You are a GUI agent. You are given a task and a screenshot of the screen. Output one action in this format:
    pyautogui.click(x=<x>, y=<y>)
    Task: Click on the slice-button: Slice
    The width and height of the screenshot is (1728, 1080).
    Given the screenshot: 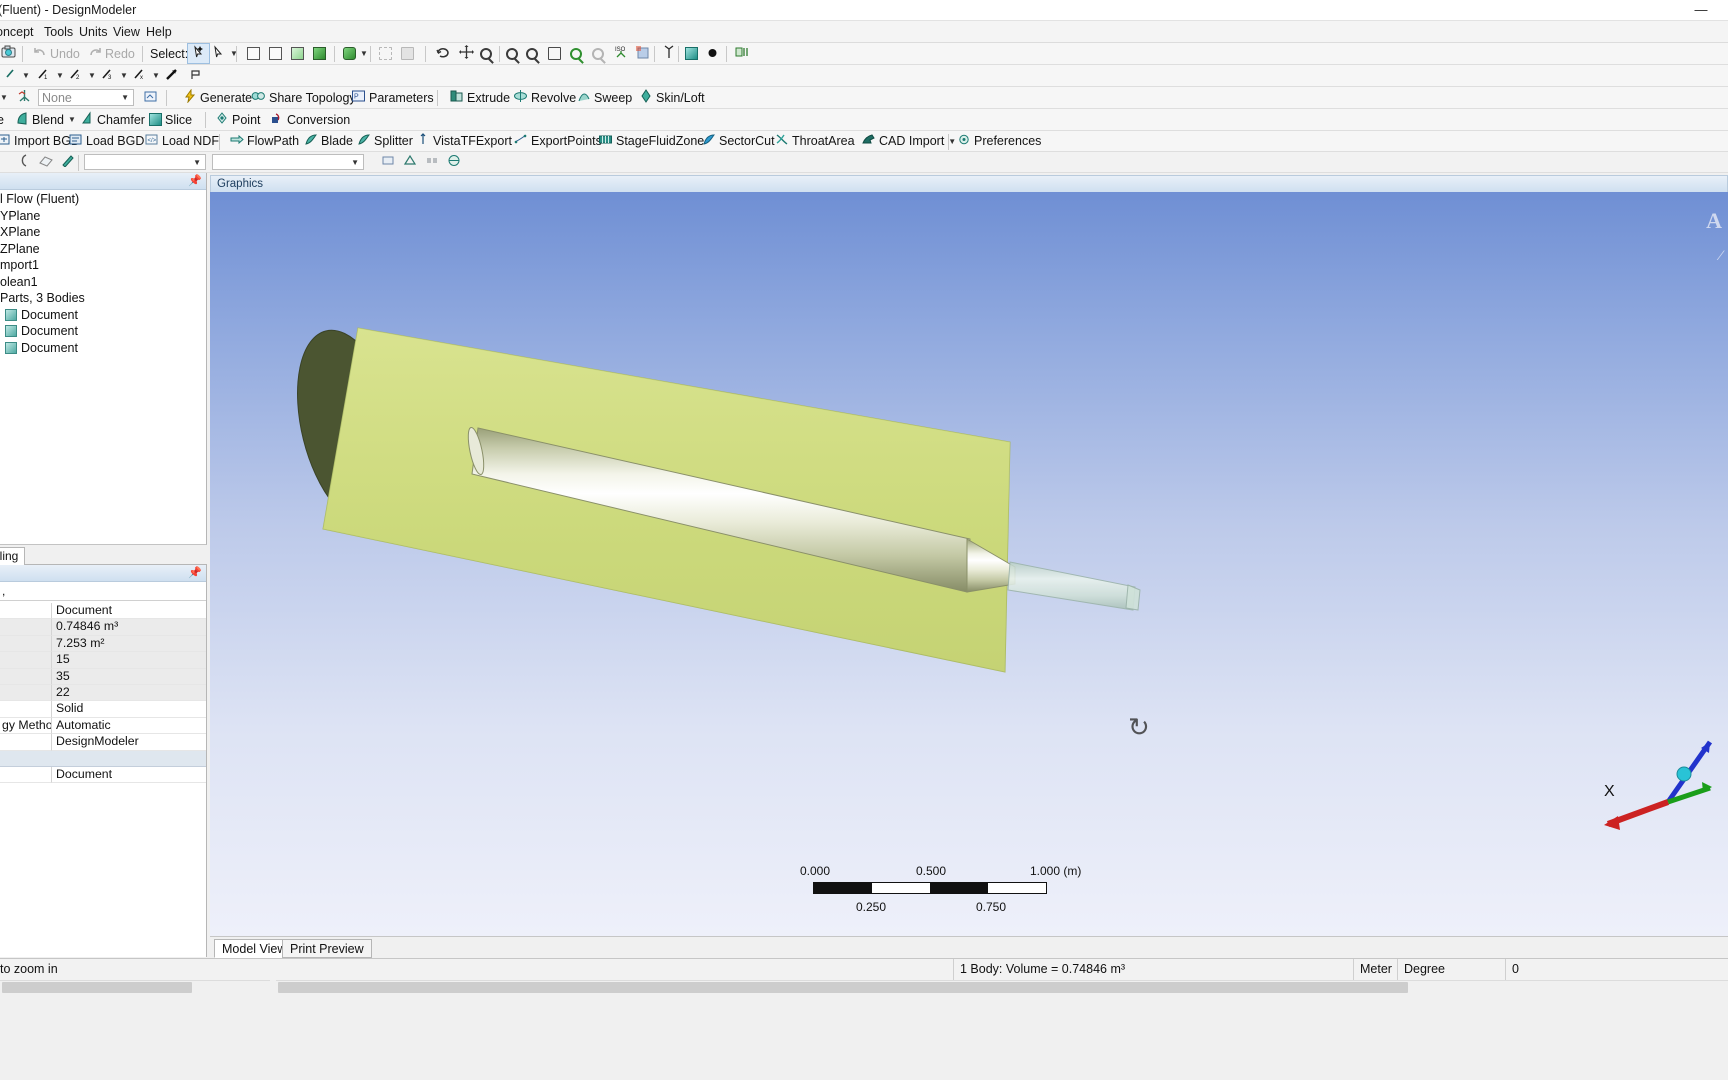 What is the action you would take?
    pyautogui.click(x=170, y=119)
    